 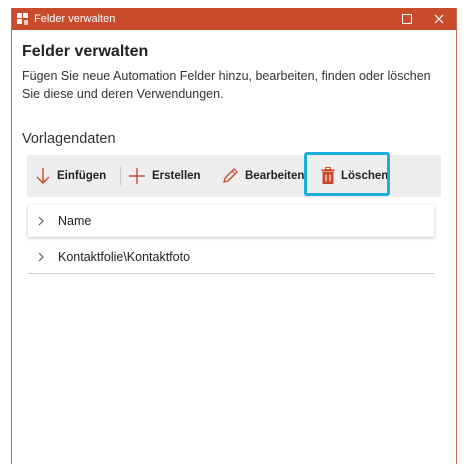 What do you see at coordinates (275, 176) in the screenshot?
I see `edit-label: Bearbeiten` at bounding box center [275, 176].